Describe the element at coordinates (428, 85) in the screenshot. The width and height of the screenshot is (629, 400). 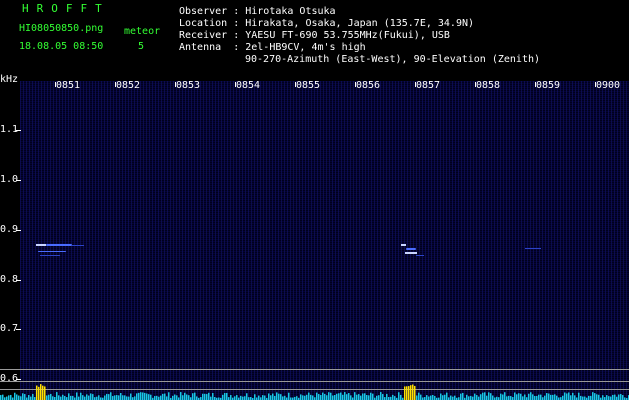
I see `x-tick-label: 0857` at that location.